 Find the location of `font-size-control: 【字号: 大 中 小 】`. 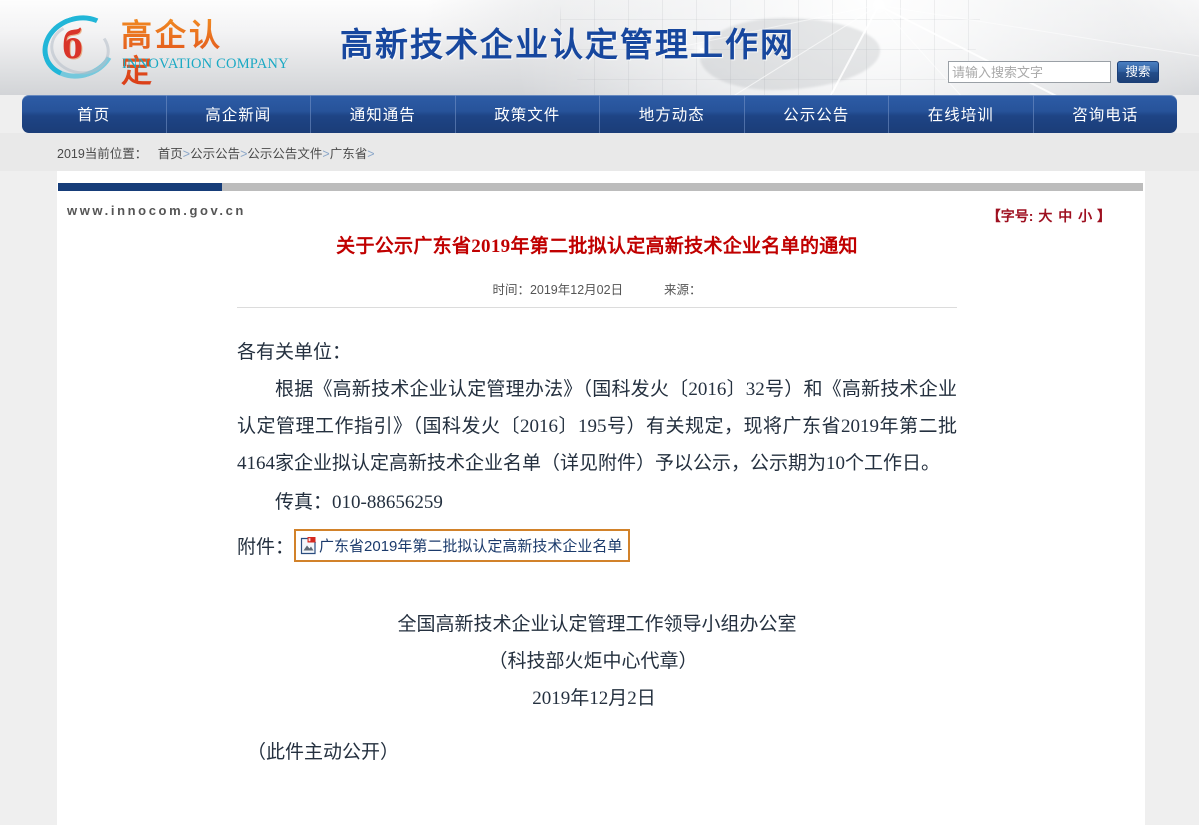

font-size-control: 【字号: 大 中 小 】 is located at coordinates (1049, 216).